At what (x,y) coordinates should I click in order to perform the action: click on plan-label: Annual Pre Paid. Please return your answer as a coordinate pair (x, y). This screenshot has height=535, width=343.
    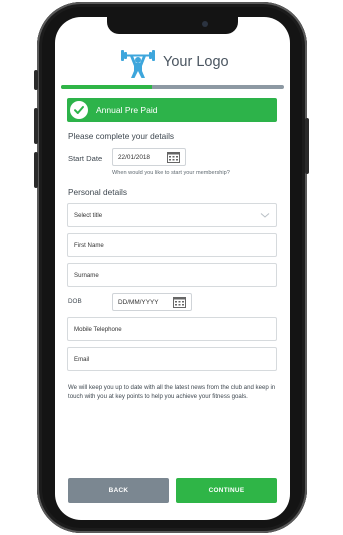
    Looking at the image, I should click on (127, 110).